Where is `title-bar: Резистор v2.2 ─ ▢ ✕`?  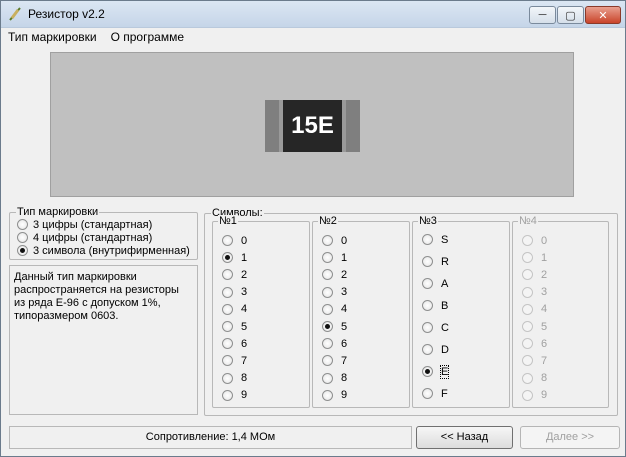
title-bar: Резистор v2.2 ─ ▢ ✕ is located at coordinates (313, 14).